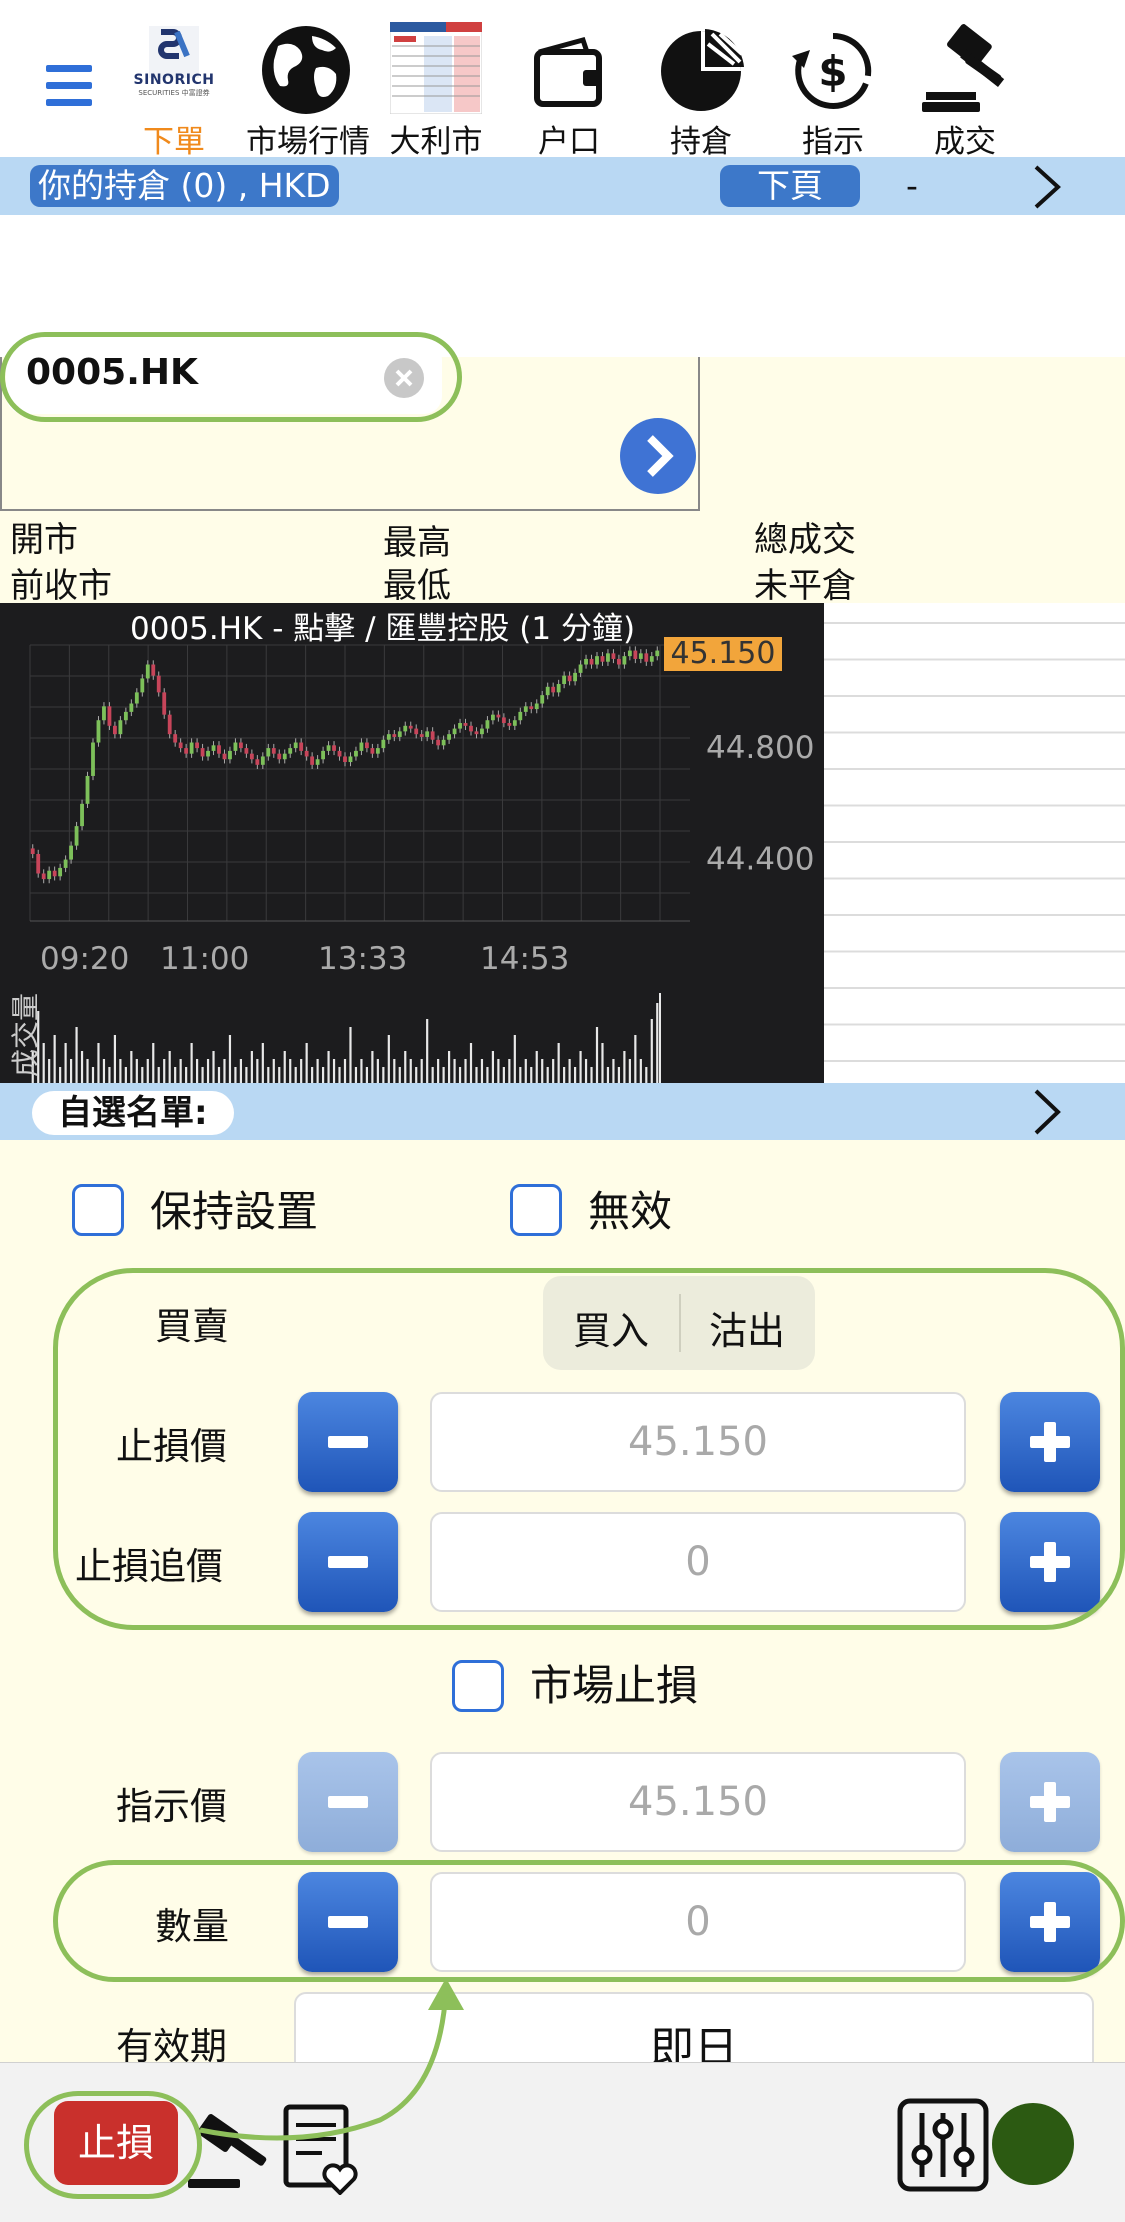 This screenshot has height=2222, width=1125. Describe the element at coordinates (701, 69) in the screenshot. I see `pie-chart-icon` at that location.